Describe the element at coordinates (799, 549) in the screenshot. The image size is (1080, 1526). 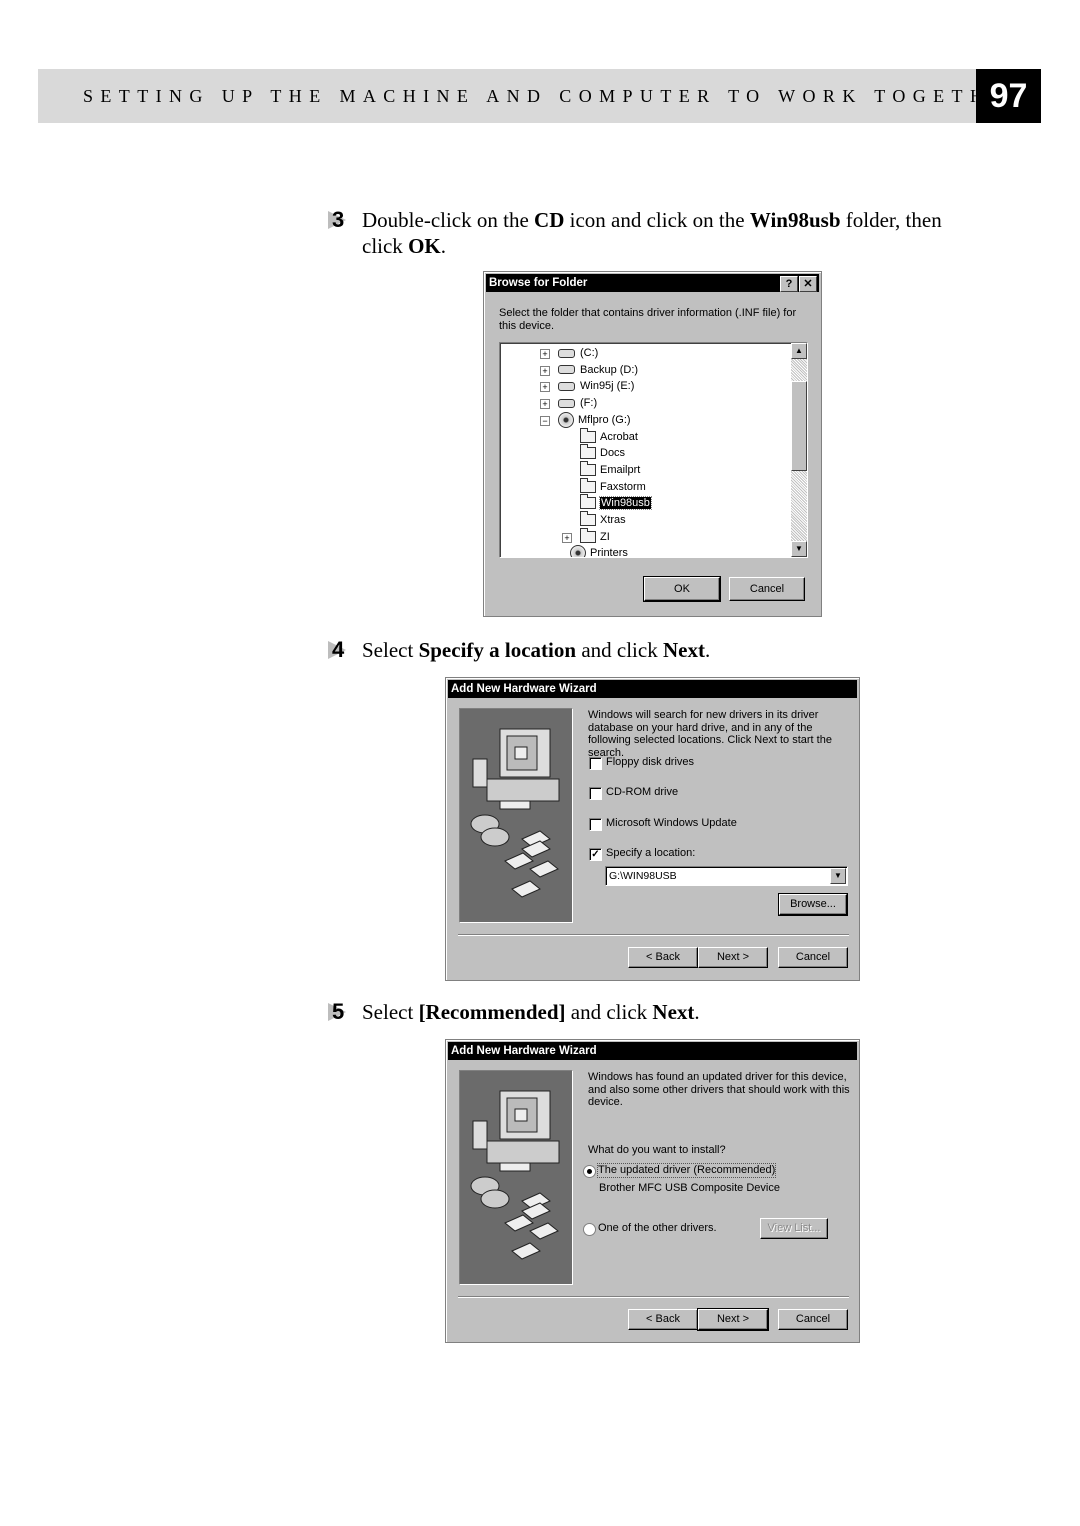
I see `scroll-down-button: ▼` at that location.